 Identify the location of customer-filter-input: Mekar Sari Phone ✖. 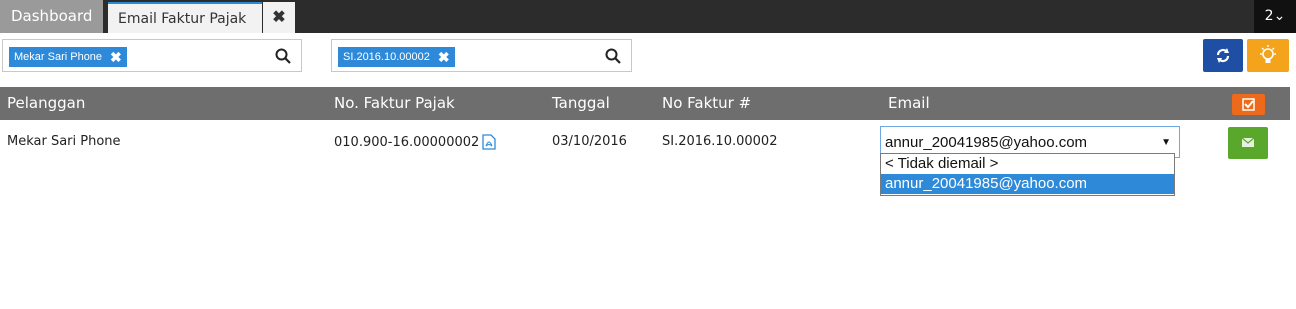
(152, 55).